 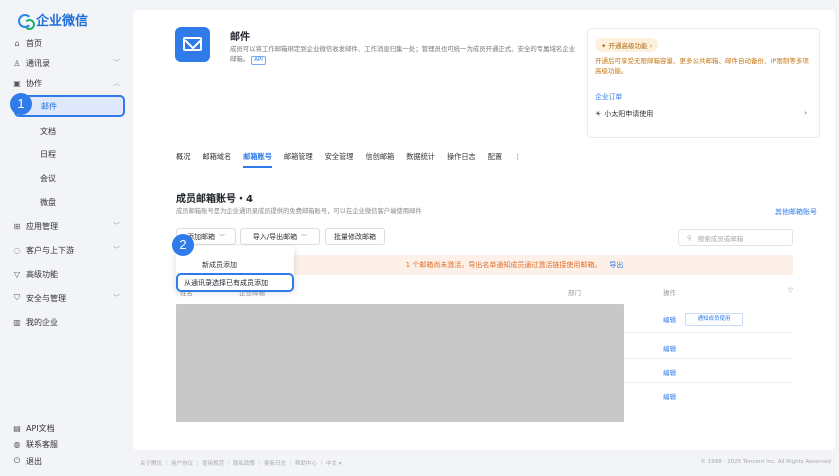 I want to click on sidebar-subitem-label: 会议, so click(x=48, y=178).